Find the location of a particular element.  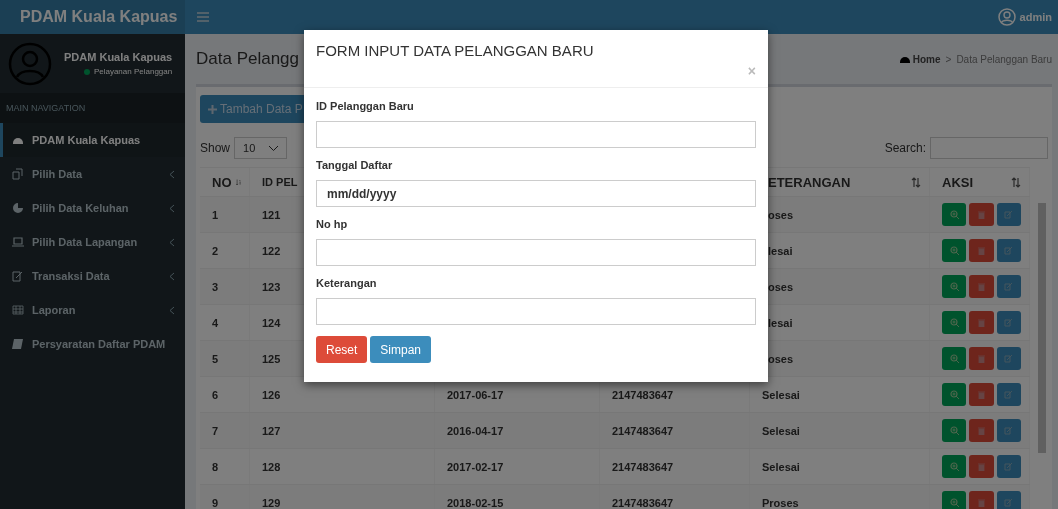

table-cell: 2147483647 is located at coordinates (643, 466).